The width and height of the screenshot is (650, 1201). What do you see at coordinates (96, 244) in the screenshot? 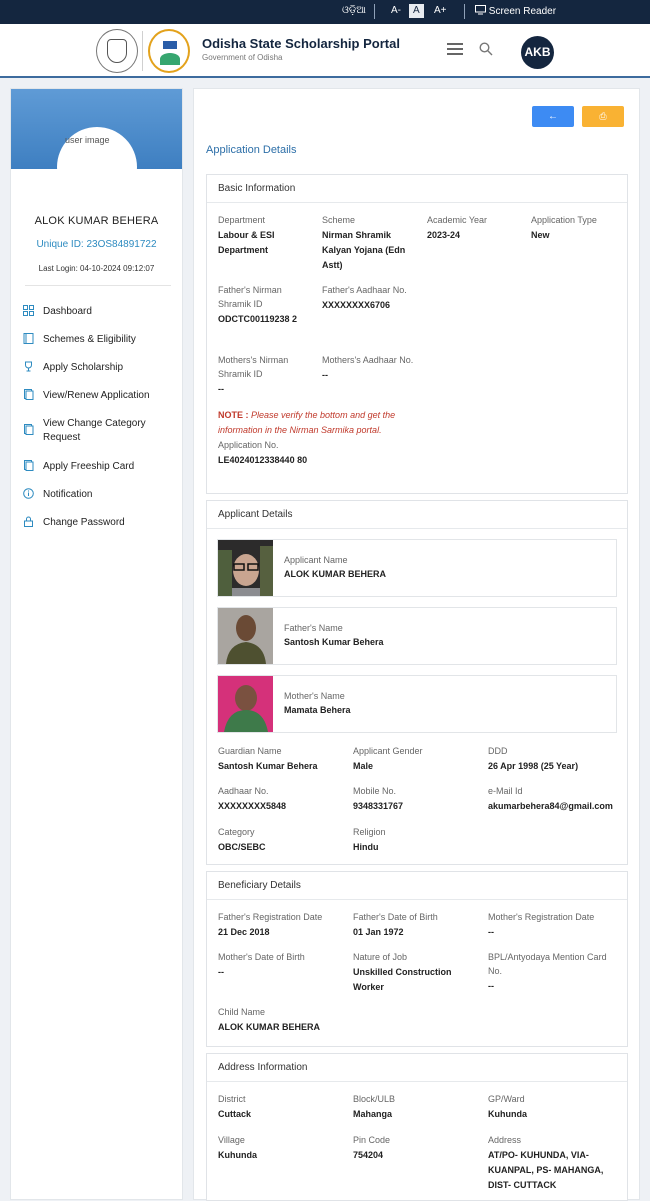
I see `user-unique-id: Unique ID: 23OS84891722` at bounding box center [96, 244].